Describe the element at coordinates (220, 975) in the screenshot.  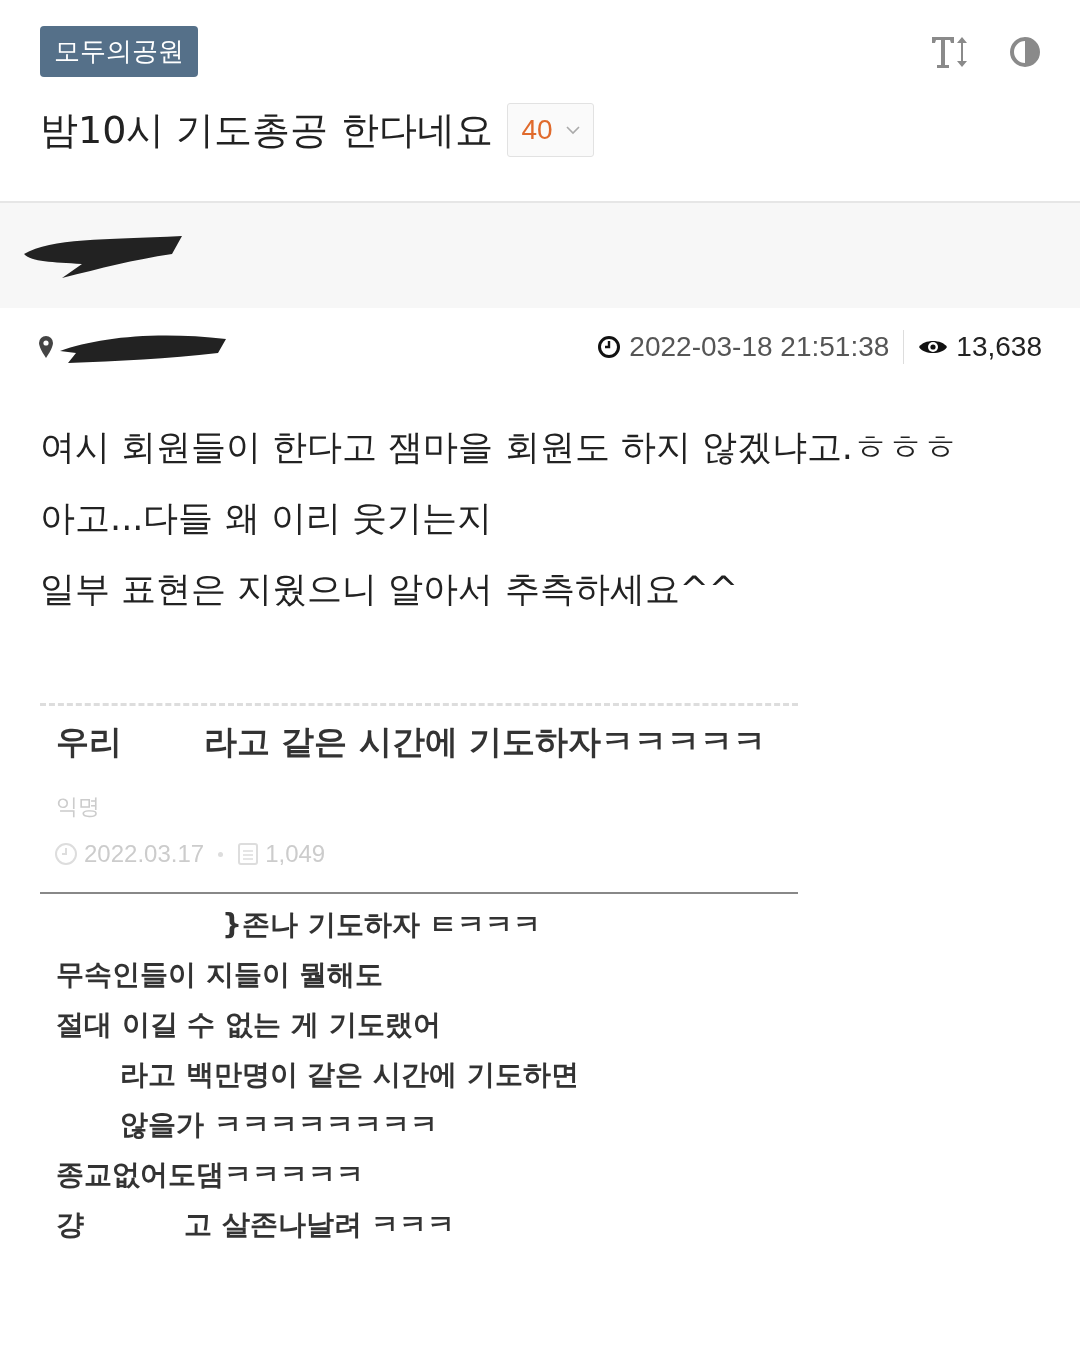
I see `embedded-text: 무속인들이 지들이 뭘해도` at that location.